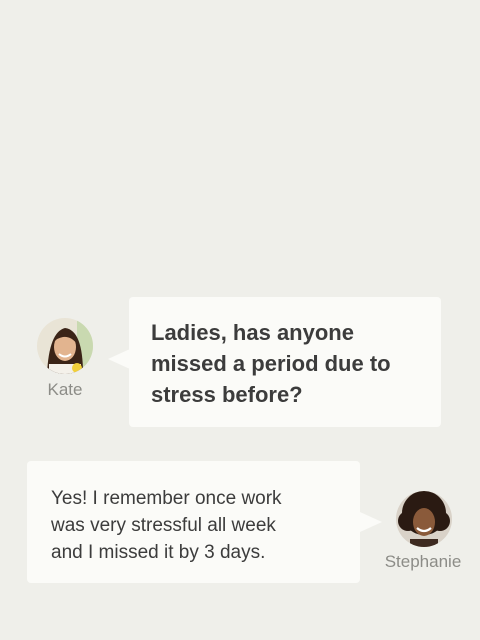 This screenshot has height=640, width=480. I want to click on avatar-kate-image, so click(65, 346).